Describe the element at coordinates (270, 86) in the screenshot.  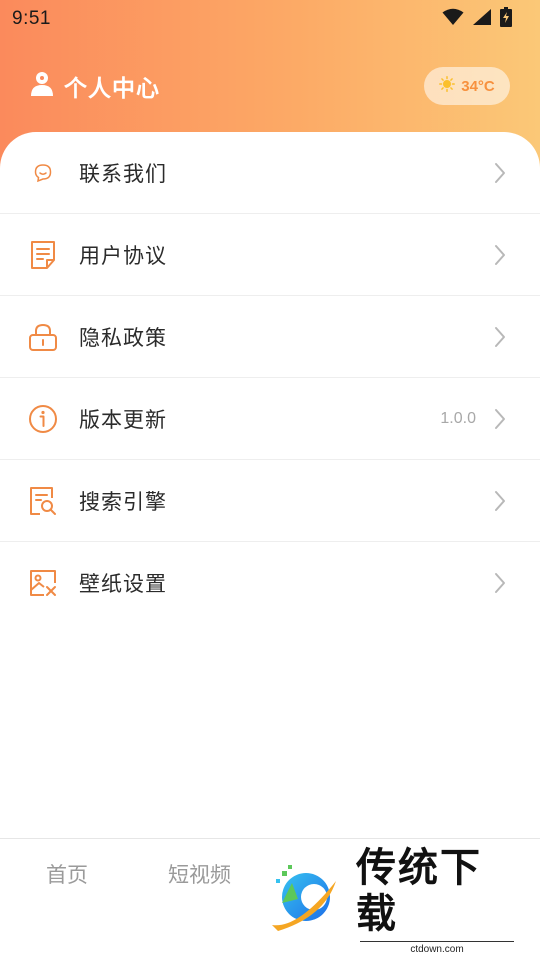
I see `header-title-row: 个人中心 34°C` at that location.